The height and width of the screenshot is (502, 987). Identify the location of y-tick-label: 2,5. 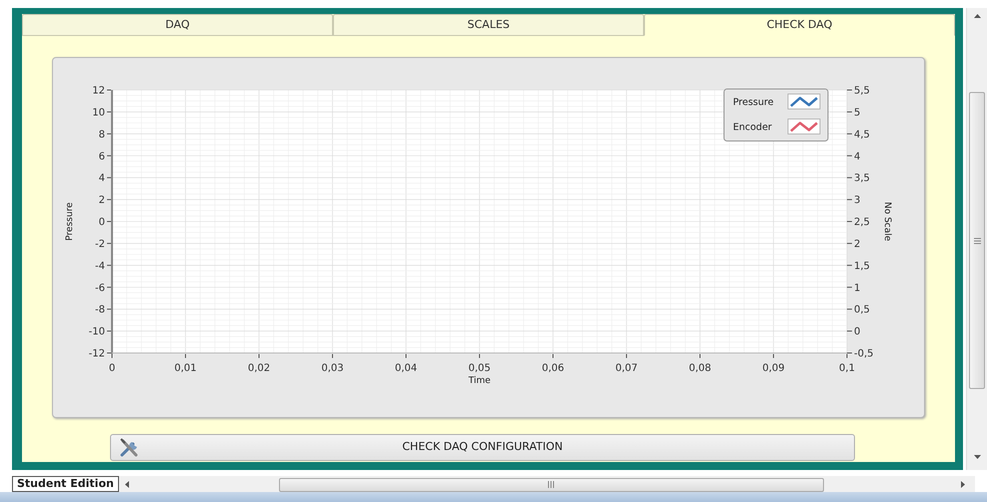
(862, 222).